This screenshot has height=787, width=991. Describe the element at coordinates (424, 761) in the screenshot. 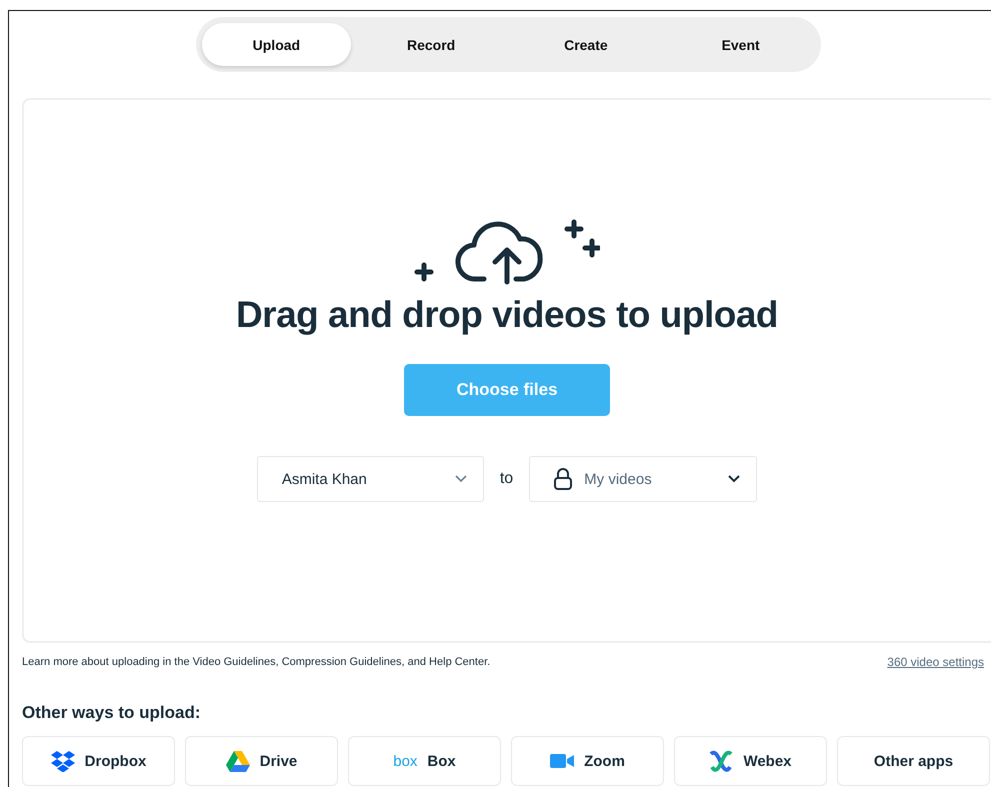

I see `upload-source-button: box Box` at that location.